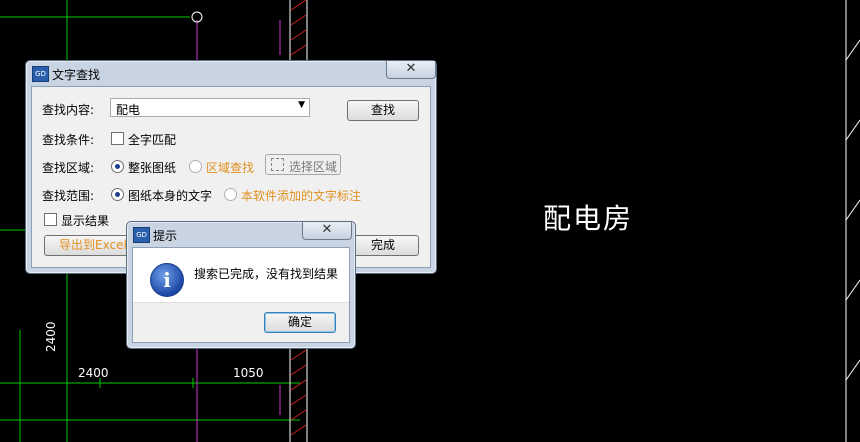 This screenshot has width=860, height=442. What do you see at coordinates (165, 236) in the screenshot?
I see `message-title: 提示` at bounding box center [165, 236].